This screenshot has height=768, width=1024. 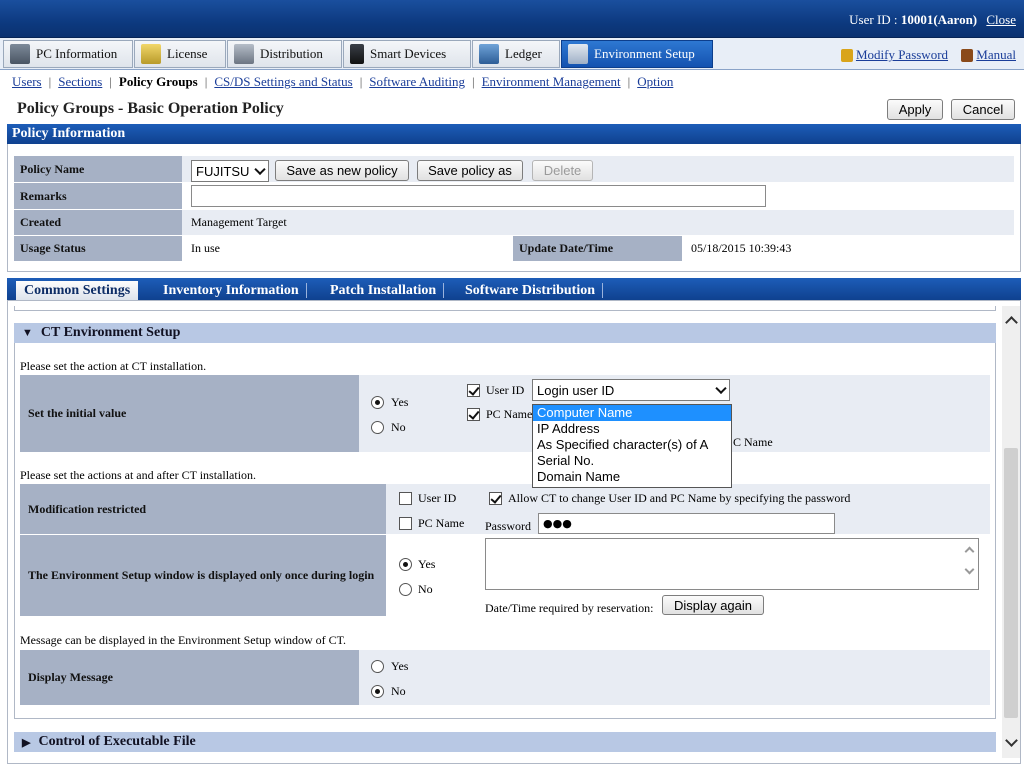 I want to click on env-window-yes-label: Yes, so click(x=427, y=564).